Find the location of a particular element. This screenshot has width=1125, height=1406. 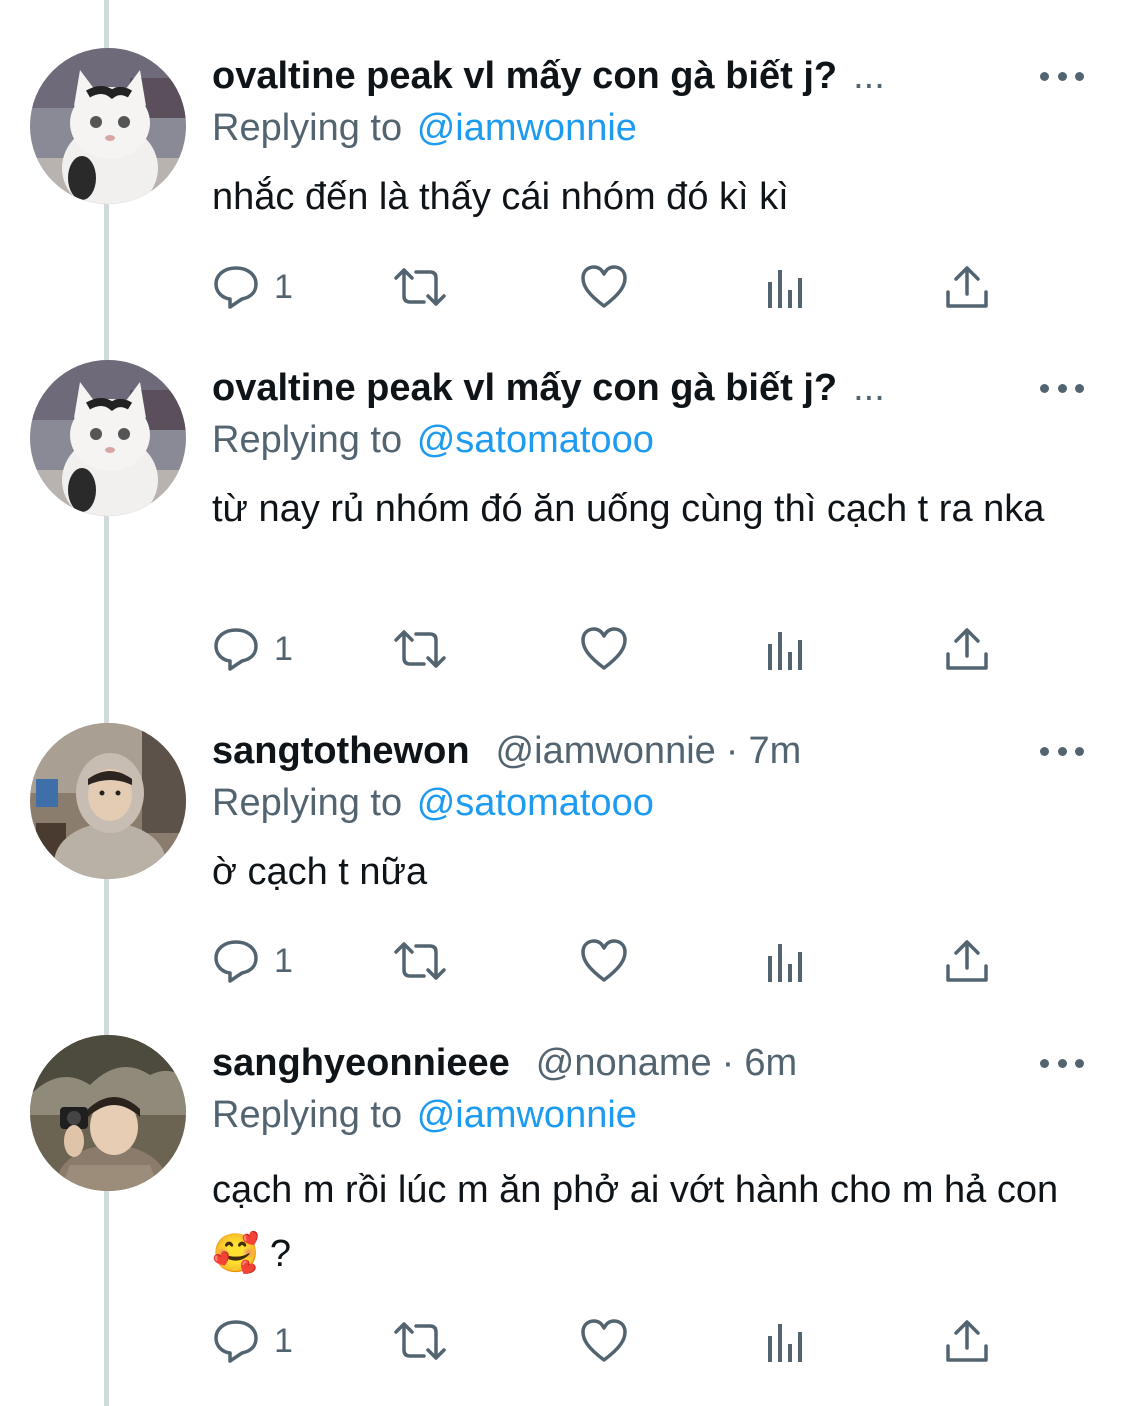

tweet-header: sangtothewon @iamwonnie · 7m is located at coordinates (506, 751).